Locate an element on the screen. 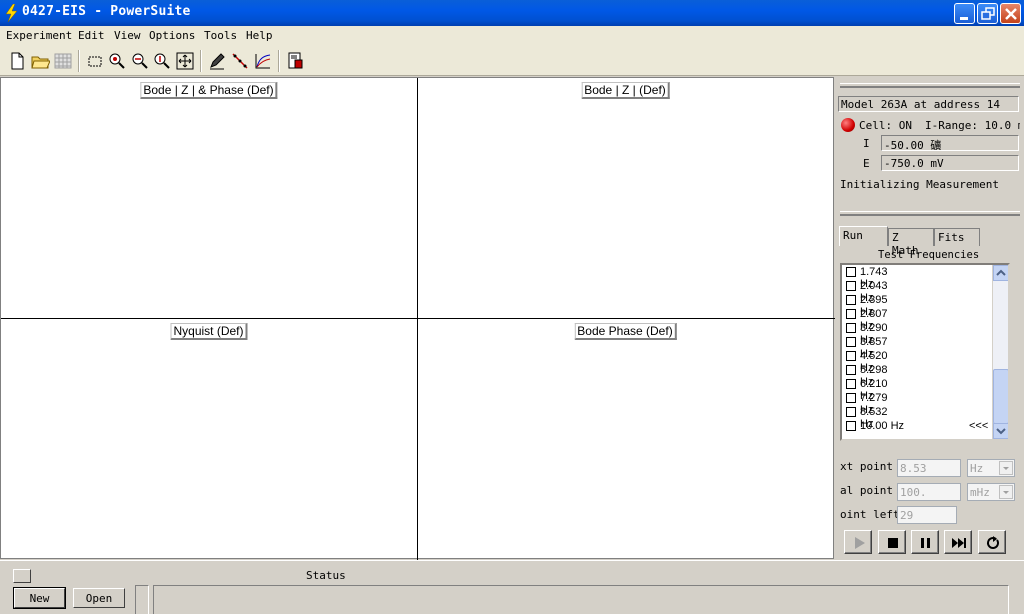  scroll-up-button is located at coordinates (1000, 273).